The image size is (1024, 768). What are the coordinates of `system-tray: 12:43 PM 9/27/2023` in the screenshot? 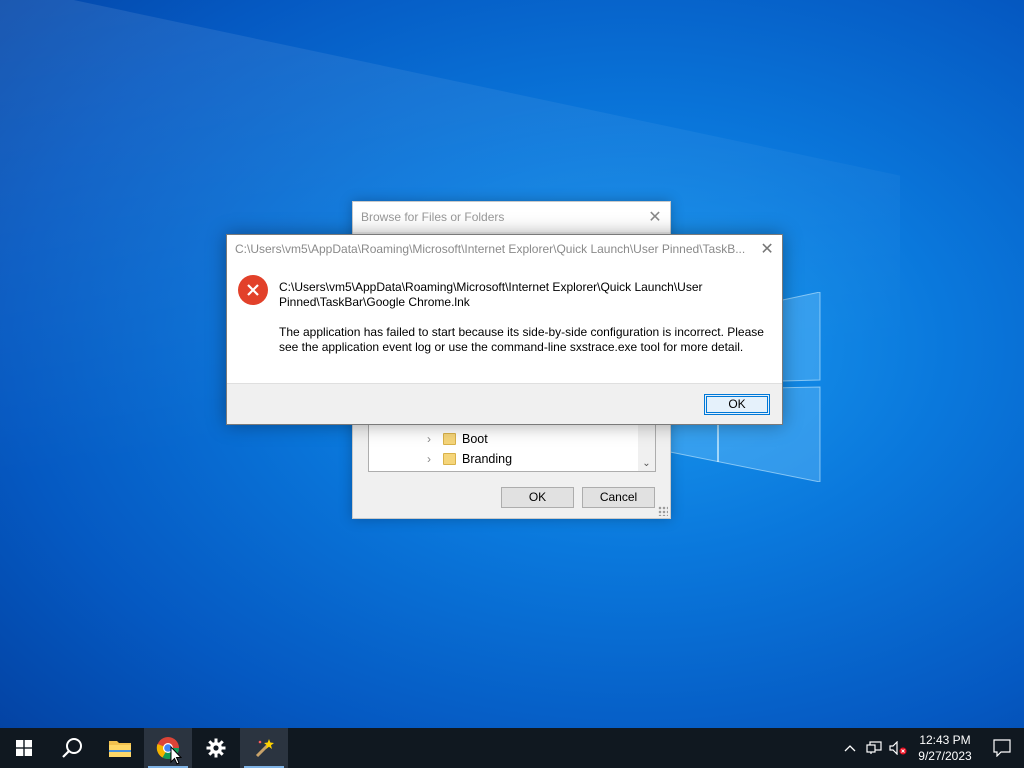 It's located at (931, 748).